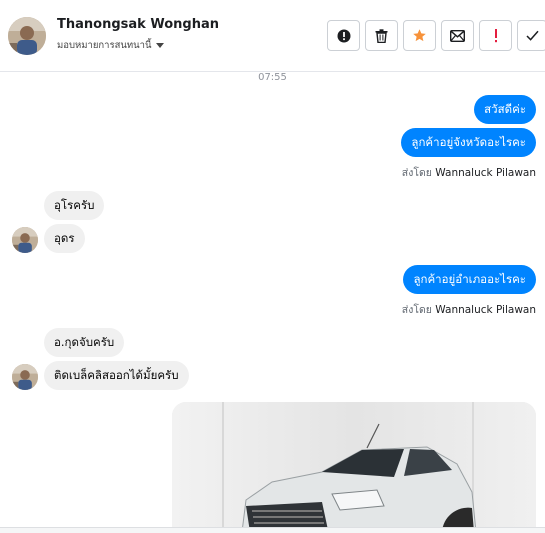  Describe the element at coordinates (272, 77) in the screenshot. I see `message-timestamp: 07:55` at that location.